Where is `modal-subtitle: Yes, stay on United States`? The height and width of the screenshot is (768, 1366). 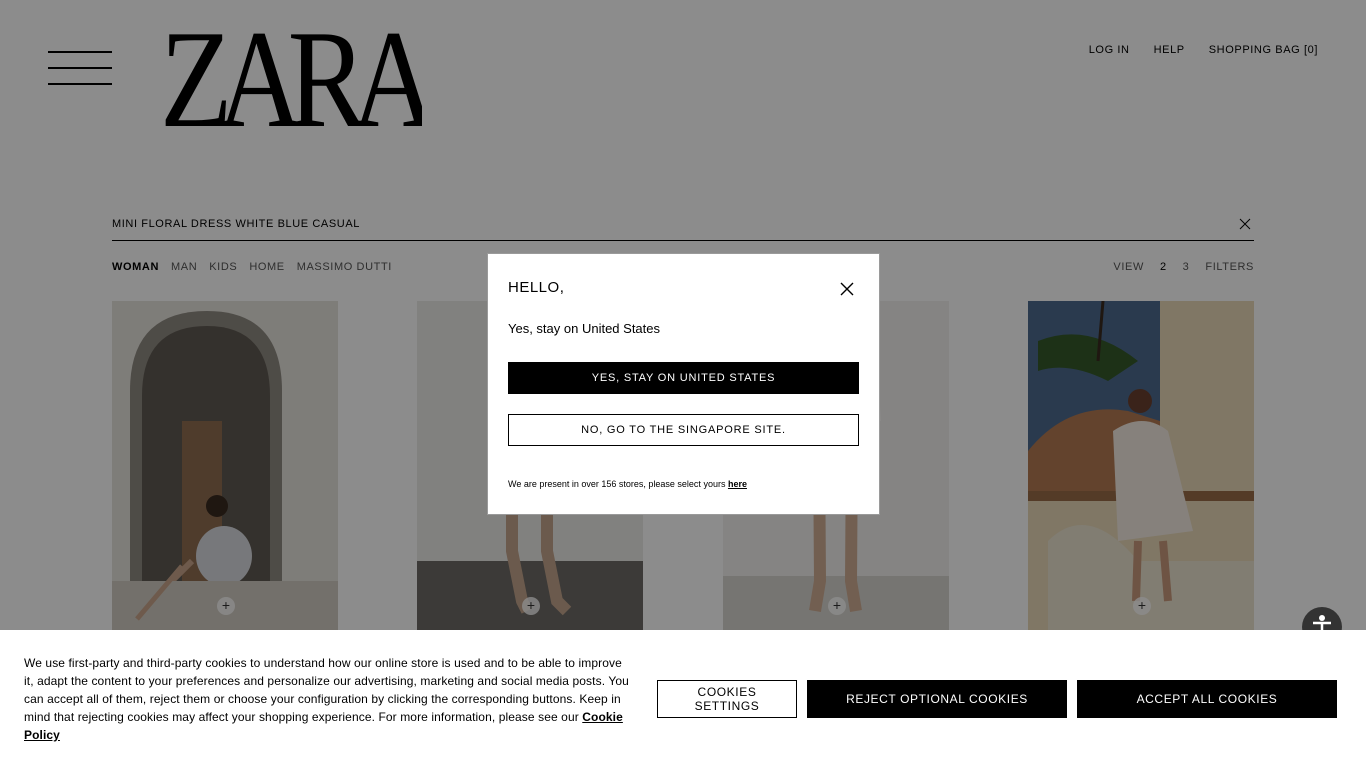
modal-subtitle: Yes, stay on United States is located at coordinates (584, 328).